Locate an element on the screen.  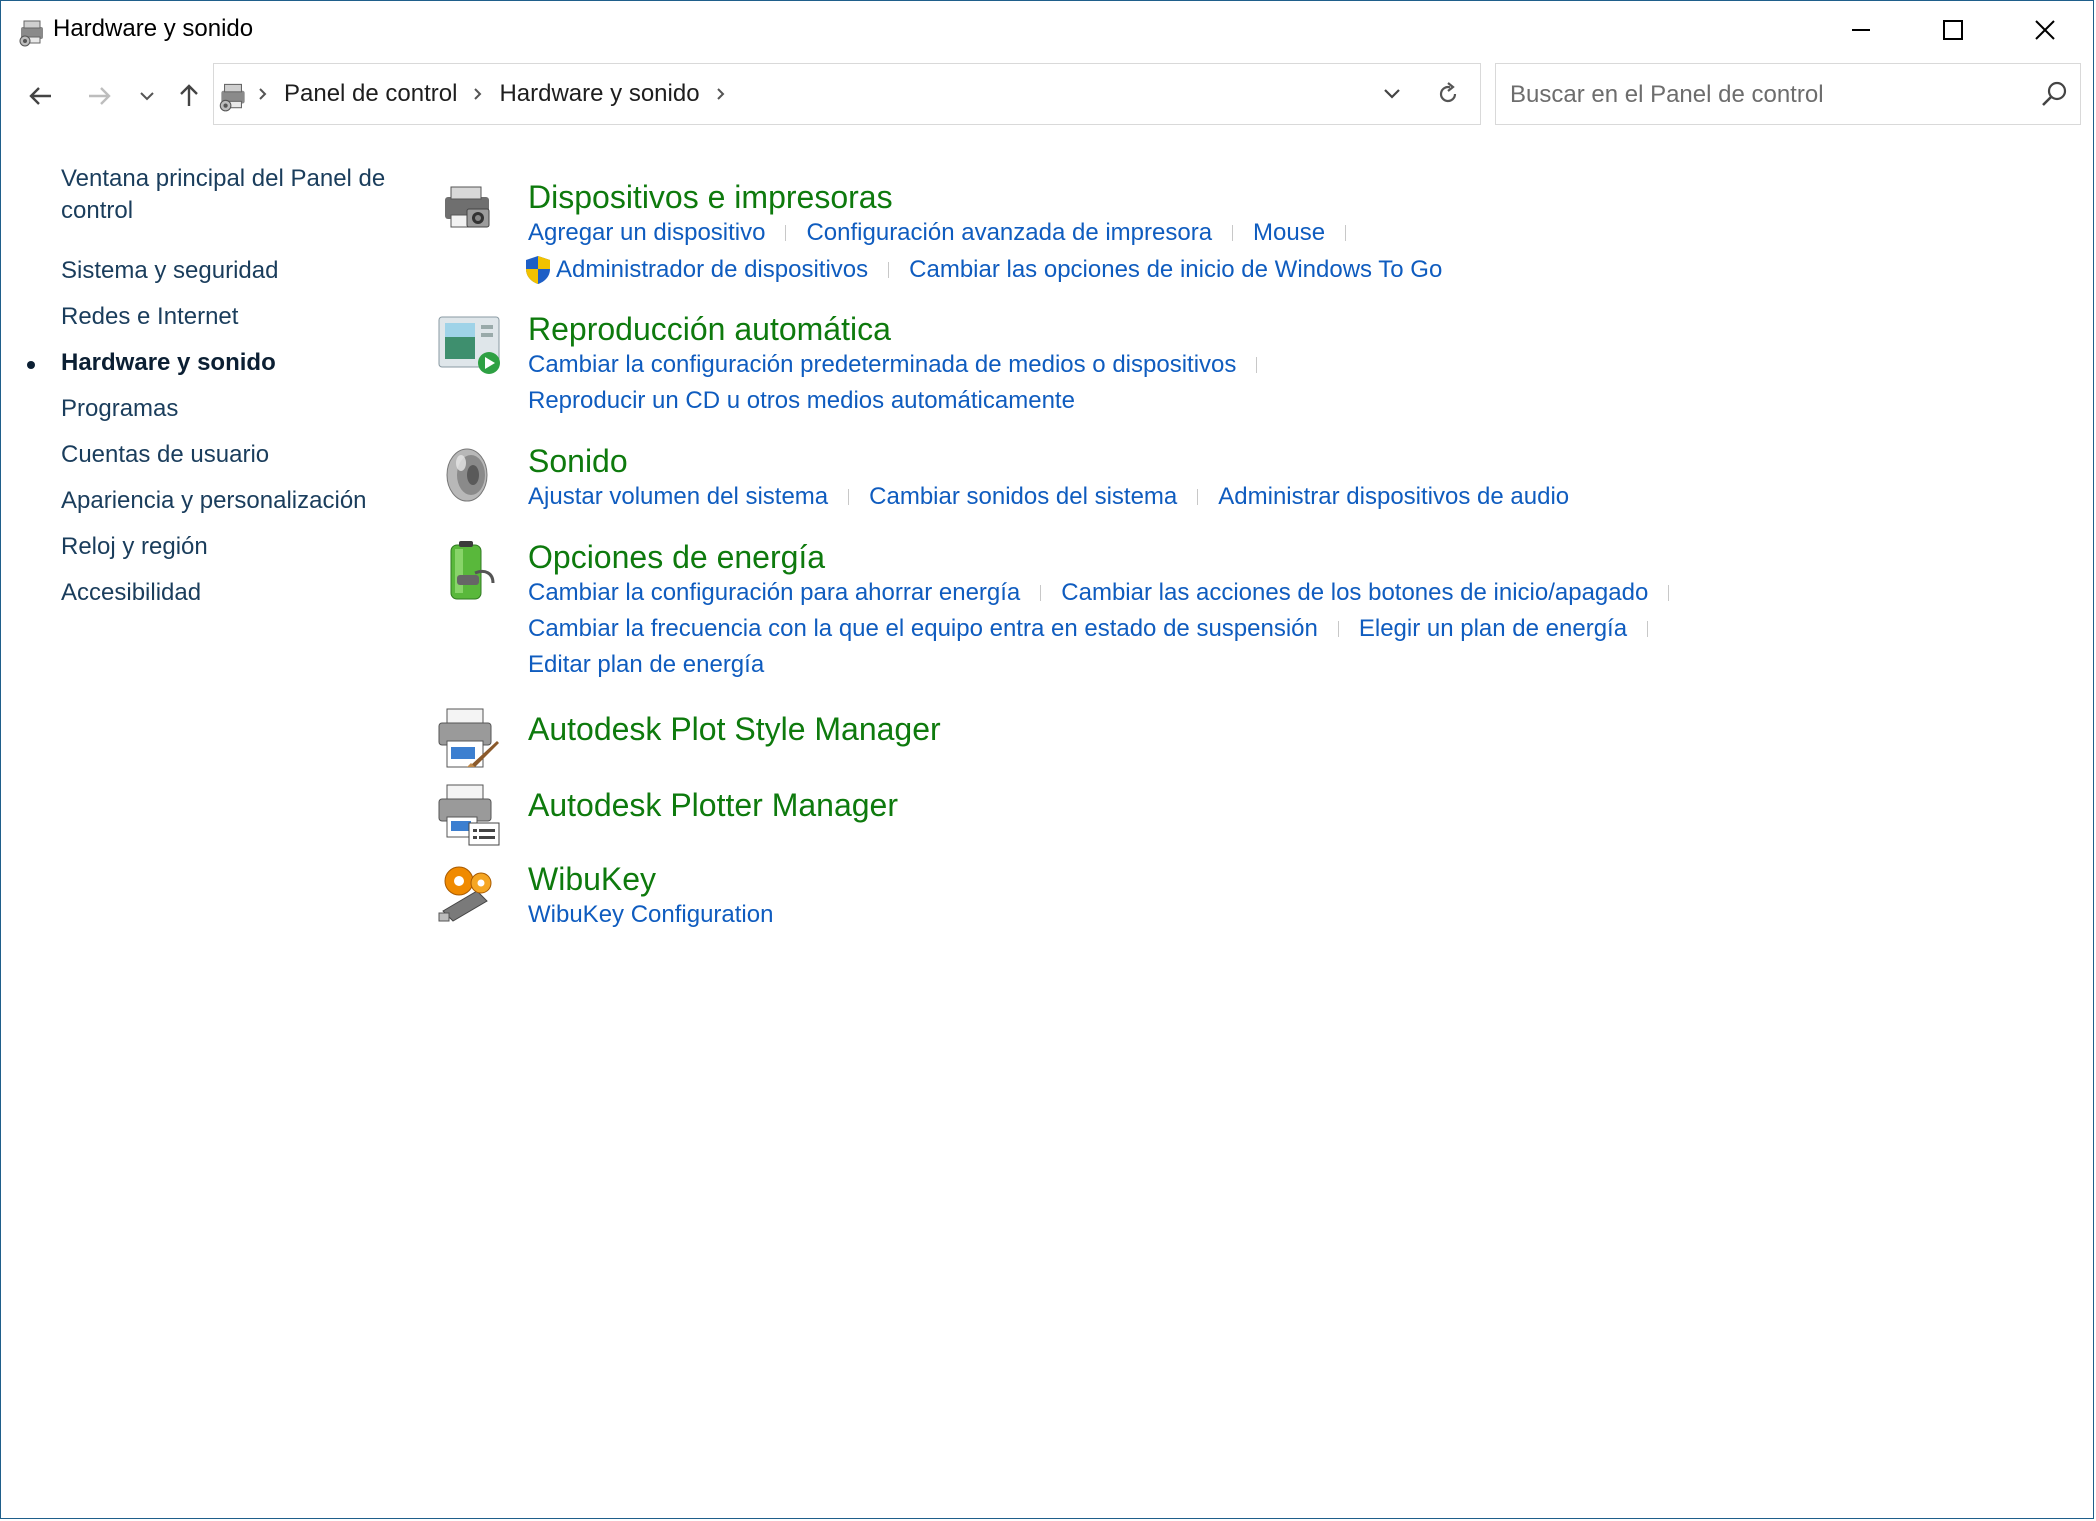
battery-power-icon is located at coordinates (472, 570).